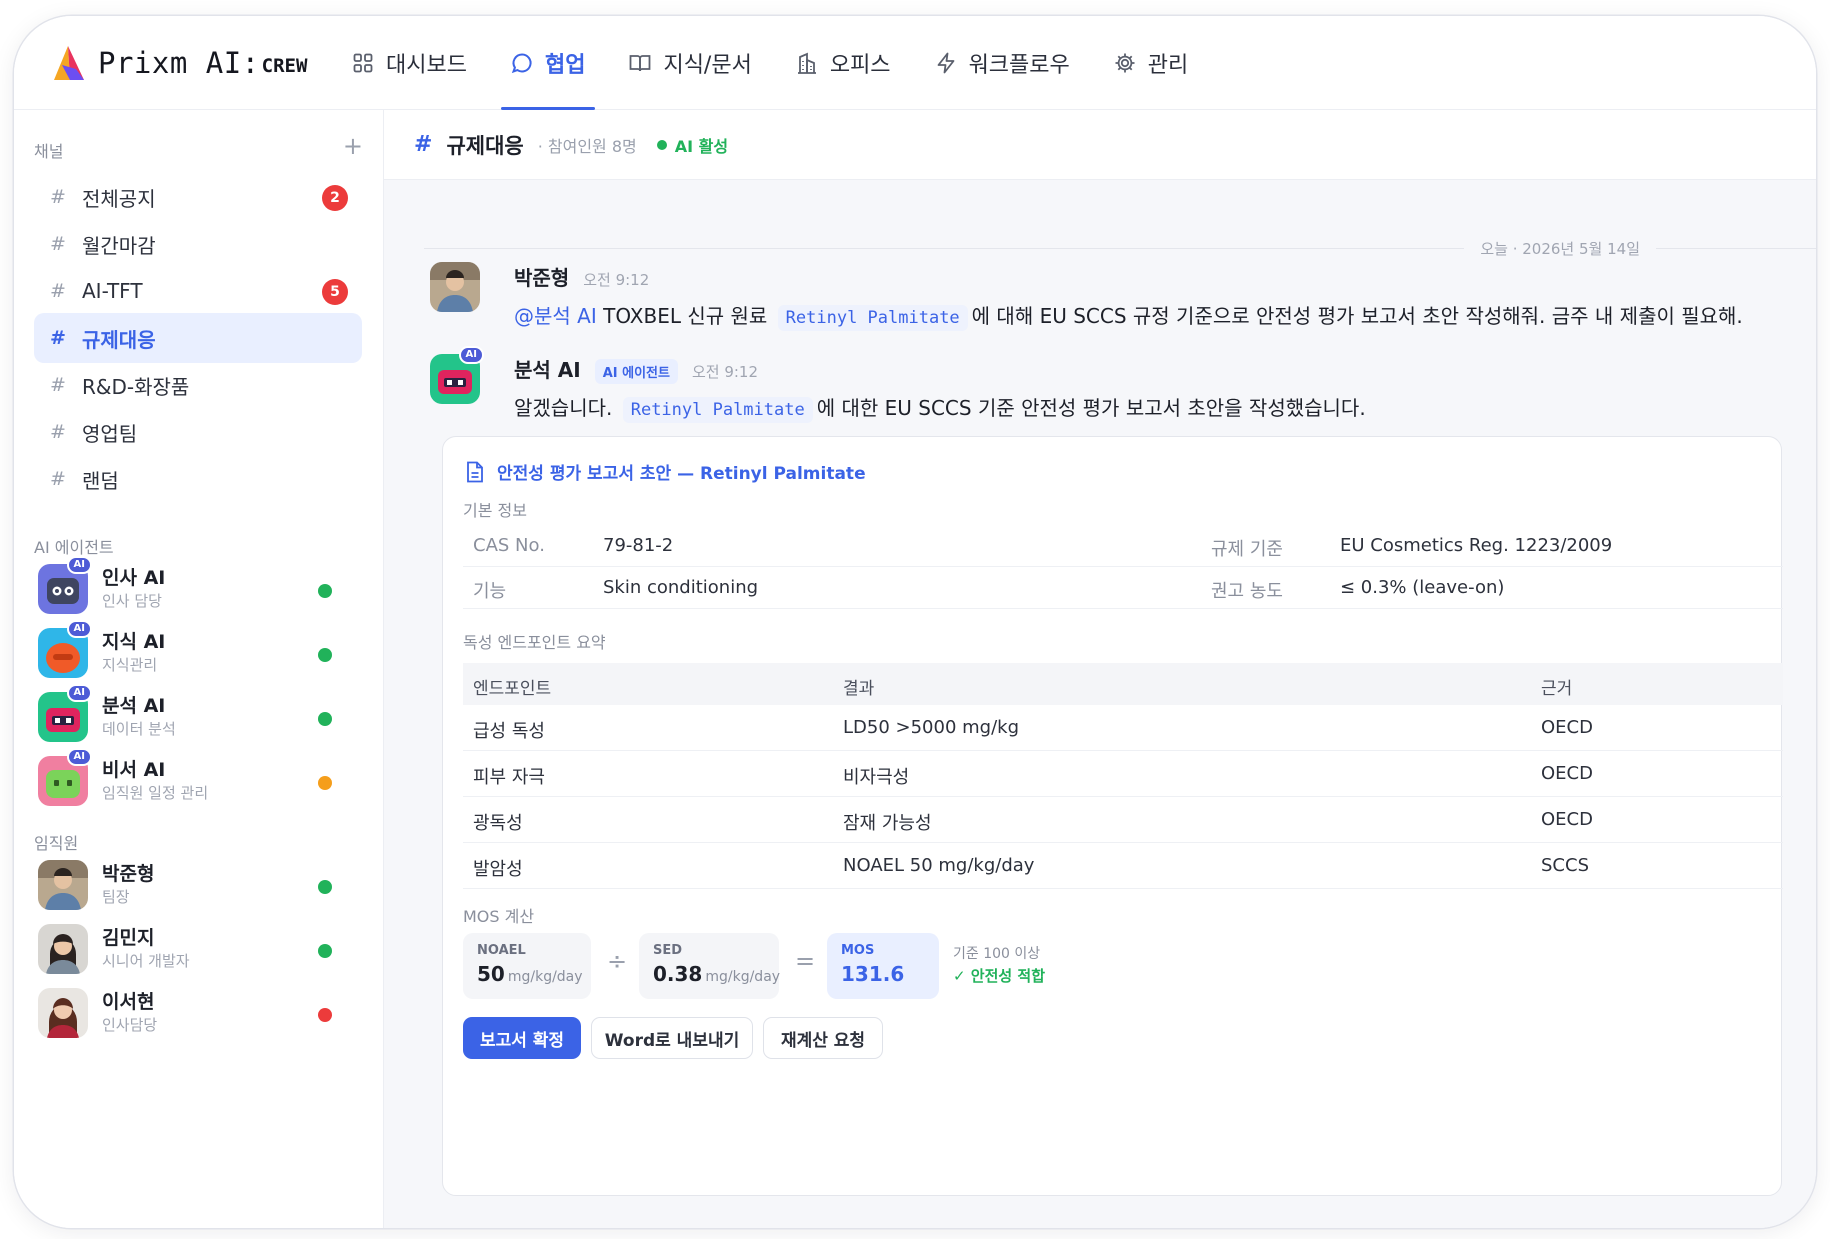 Image resolution: width=1830 pixels, height=1239 pixels. What do you see at coordinates (198, 651) in the screenshot?
I see `agent-knowledge-ai: AI 지식 AI 지식관리` at bounding box center [198, 651].